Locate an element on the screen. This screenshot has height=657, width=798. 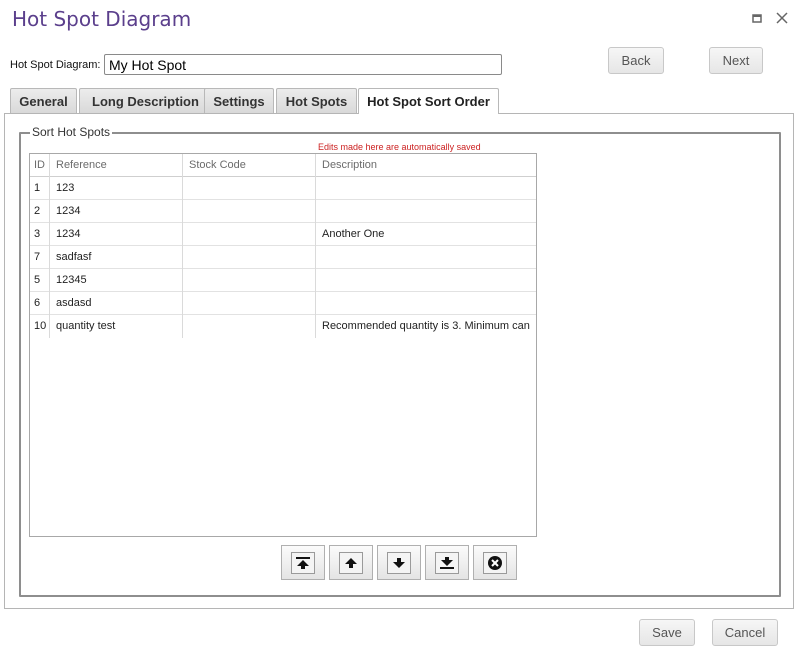
cell-reference: asdasd is located at coordinates (116, 303).